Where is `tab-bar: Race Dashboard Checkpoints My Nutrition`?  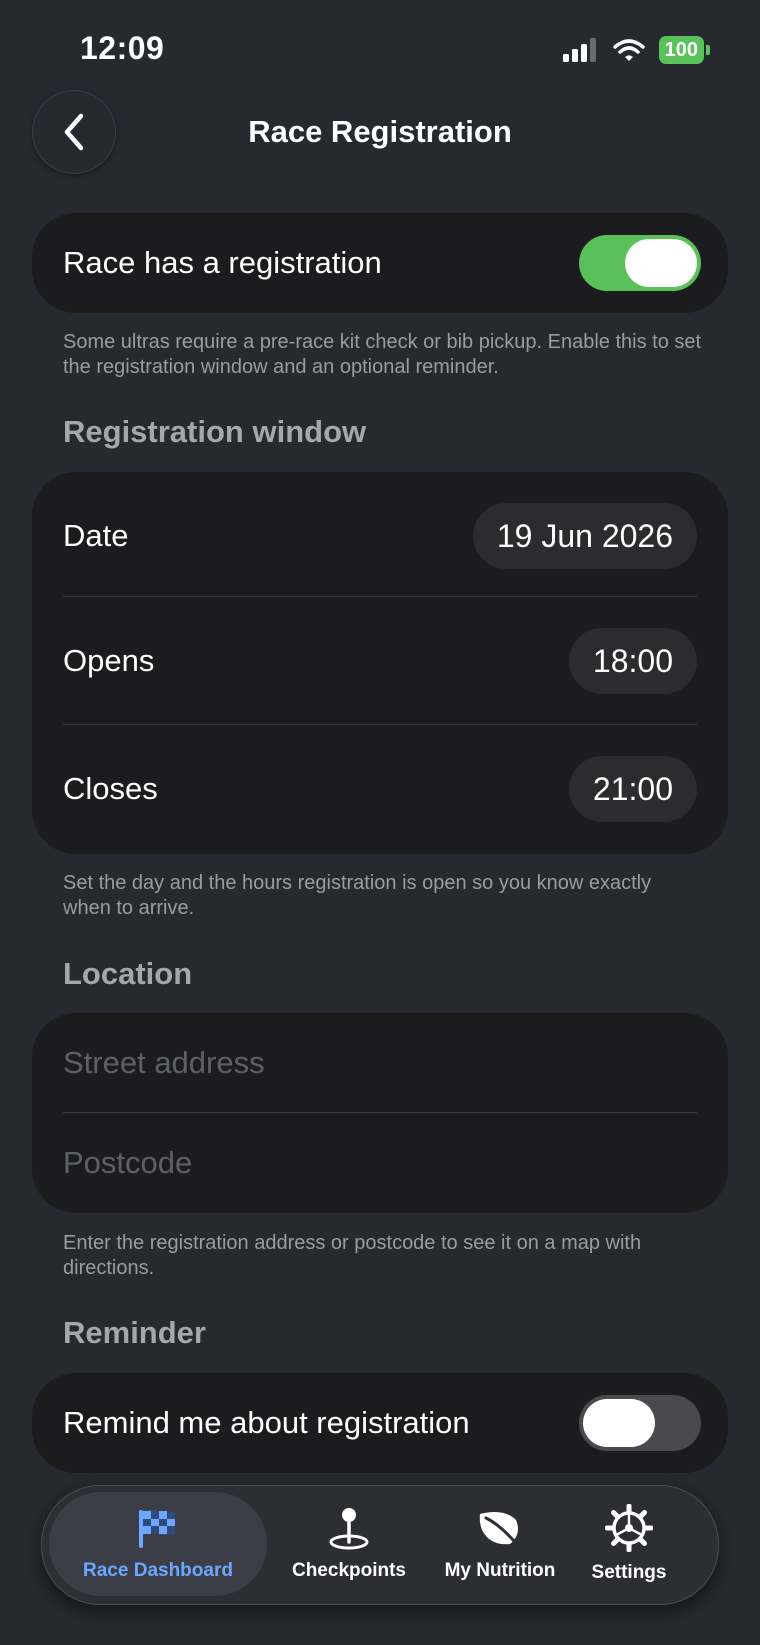 tab-bar: Race Dashboard Checkpoints My Nutrition is located at coordinates (380, 1545).